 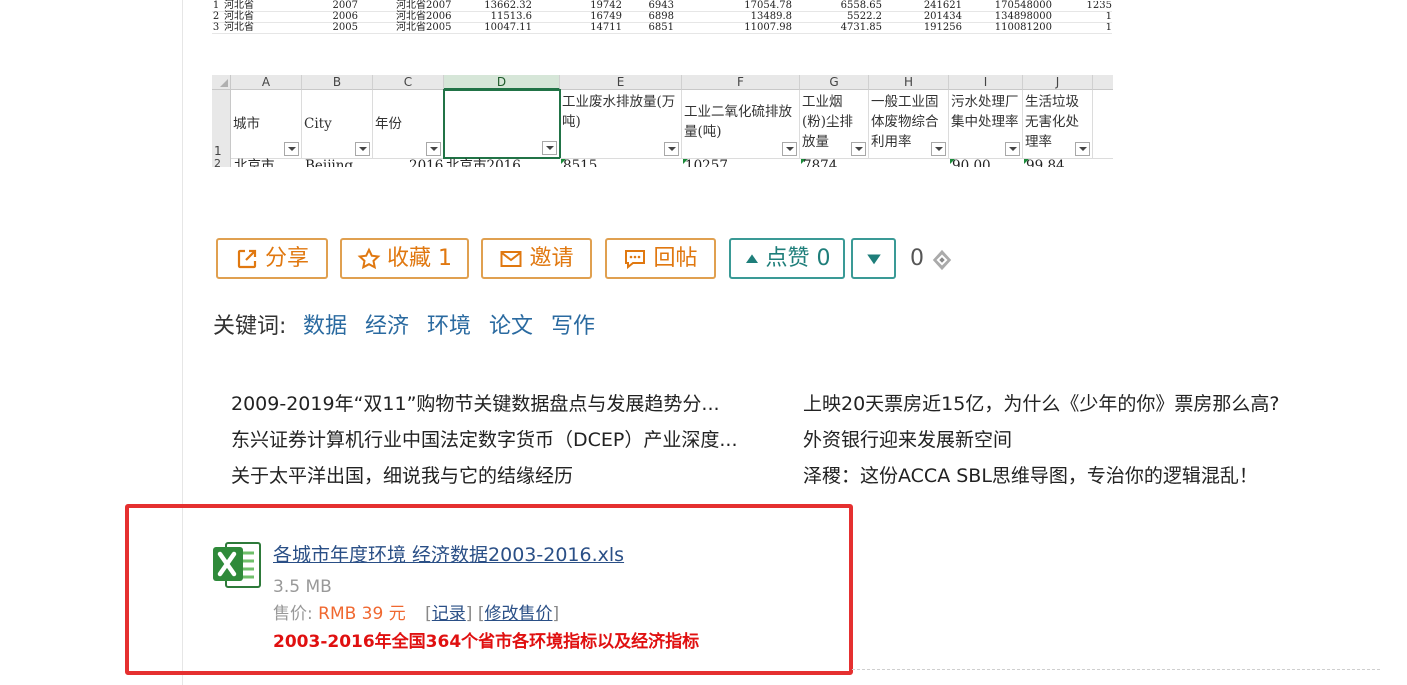 What do you see at coordinates (551, 258) in the screenshot?
I see `invite-label: 邀请` at bounding box center [551, 258].